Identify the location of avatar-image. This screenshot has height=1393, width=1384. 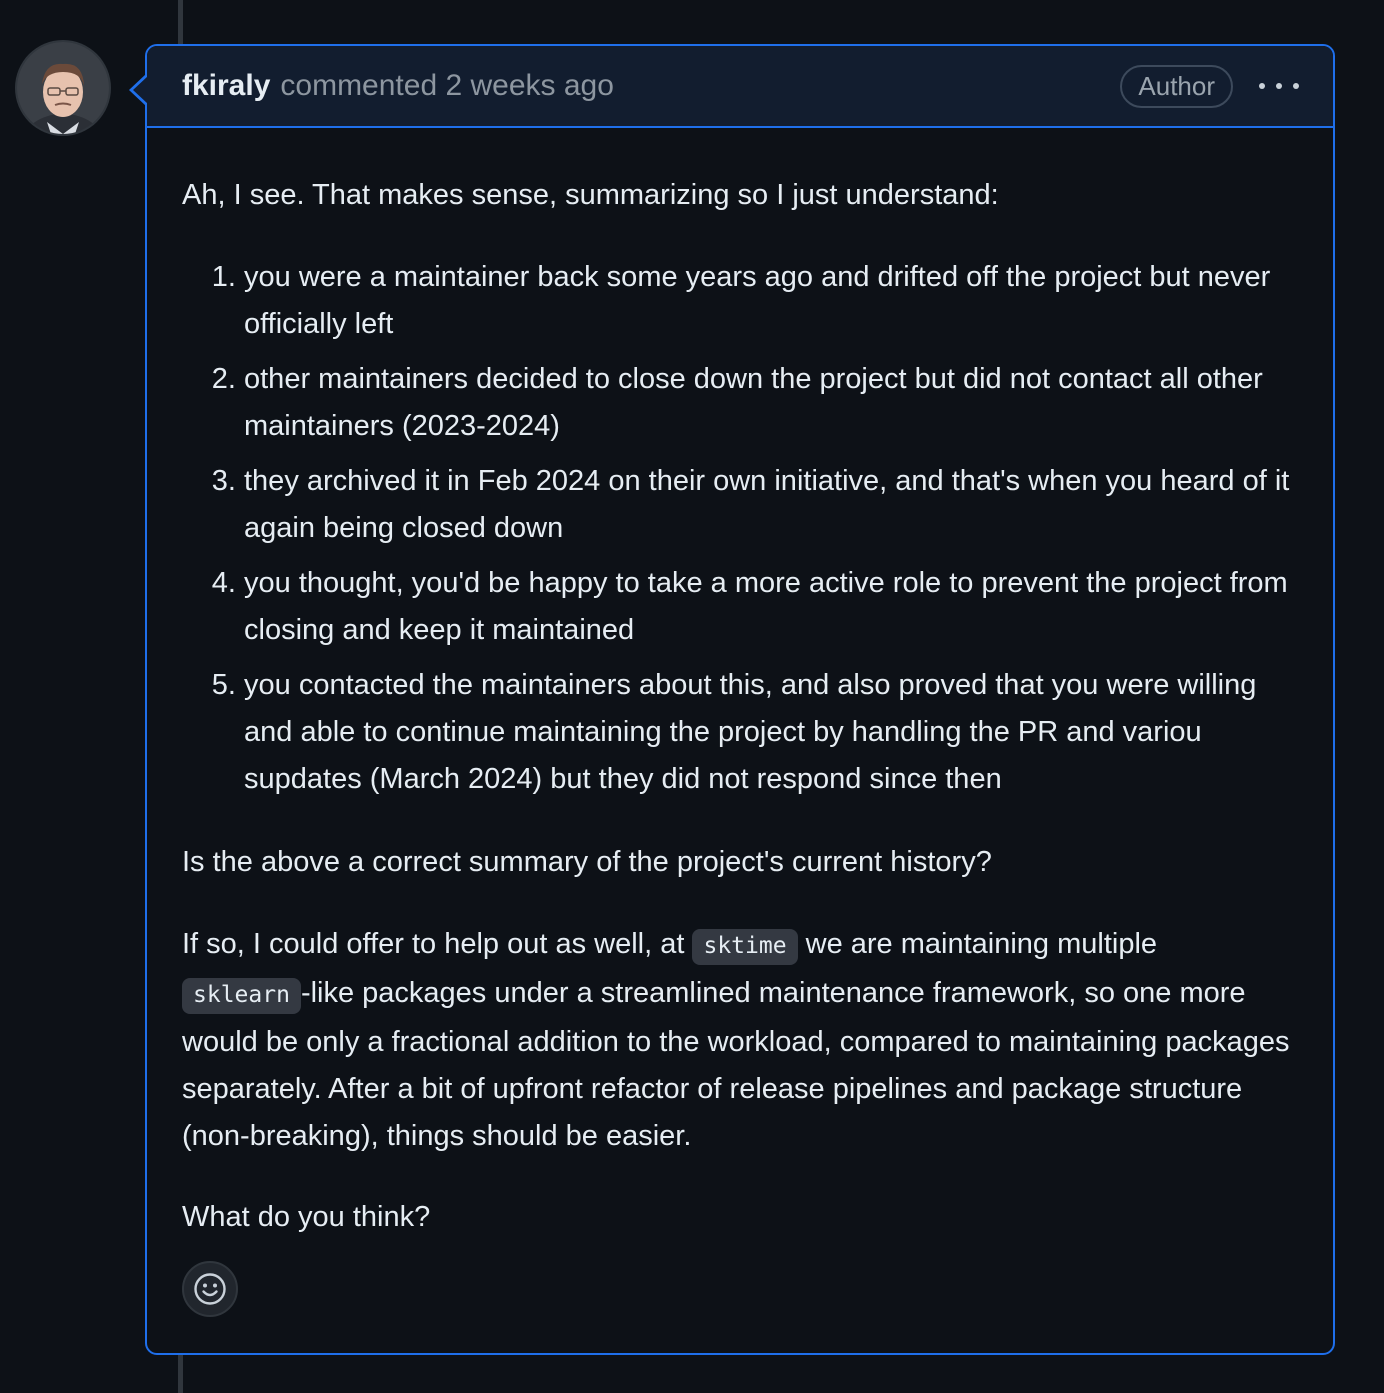
(63, 88).